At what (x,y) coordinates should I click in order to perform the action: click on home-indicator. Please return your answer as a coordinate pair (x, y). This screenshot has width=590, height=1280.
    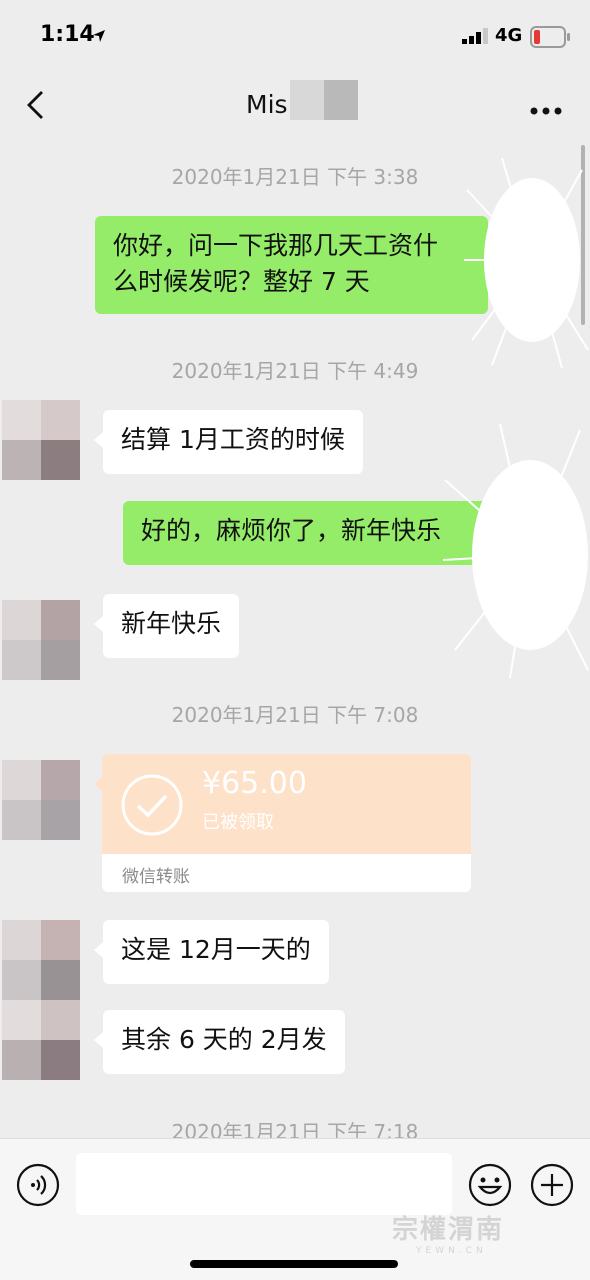
    Looking at the image, I should click on (294, 1264).